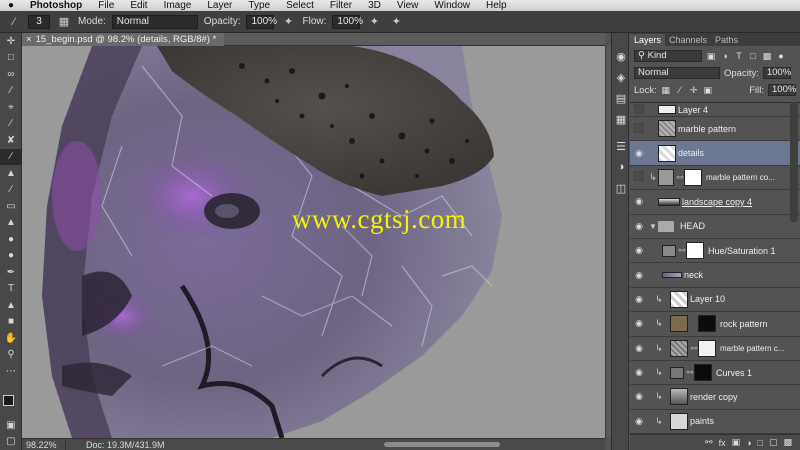 Image resolution: width=800 pixels, height=450 pixels. What do you see at coordinates (715, 275) in the screenshot?
I see `layer-row: ◉ neck` at bounding box center [715, 275].